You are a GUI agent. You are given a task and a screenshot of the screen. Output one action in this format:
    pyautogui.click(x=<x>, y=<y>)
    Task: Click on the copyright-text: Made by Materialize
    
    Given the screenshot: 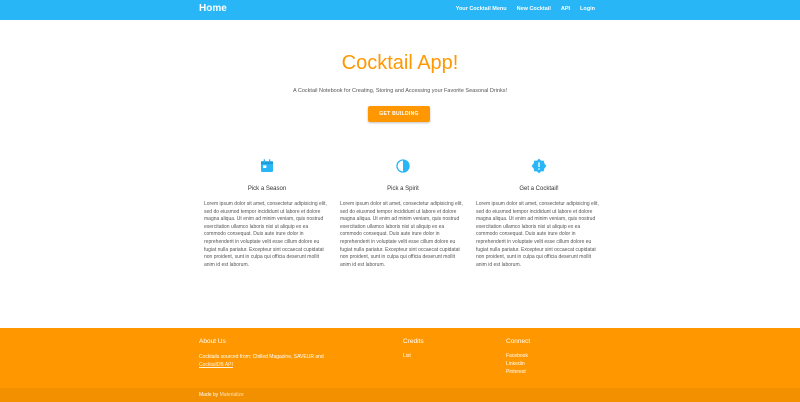 What is the action you would take?
    pyautogui.click(x=221, y=395)
    